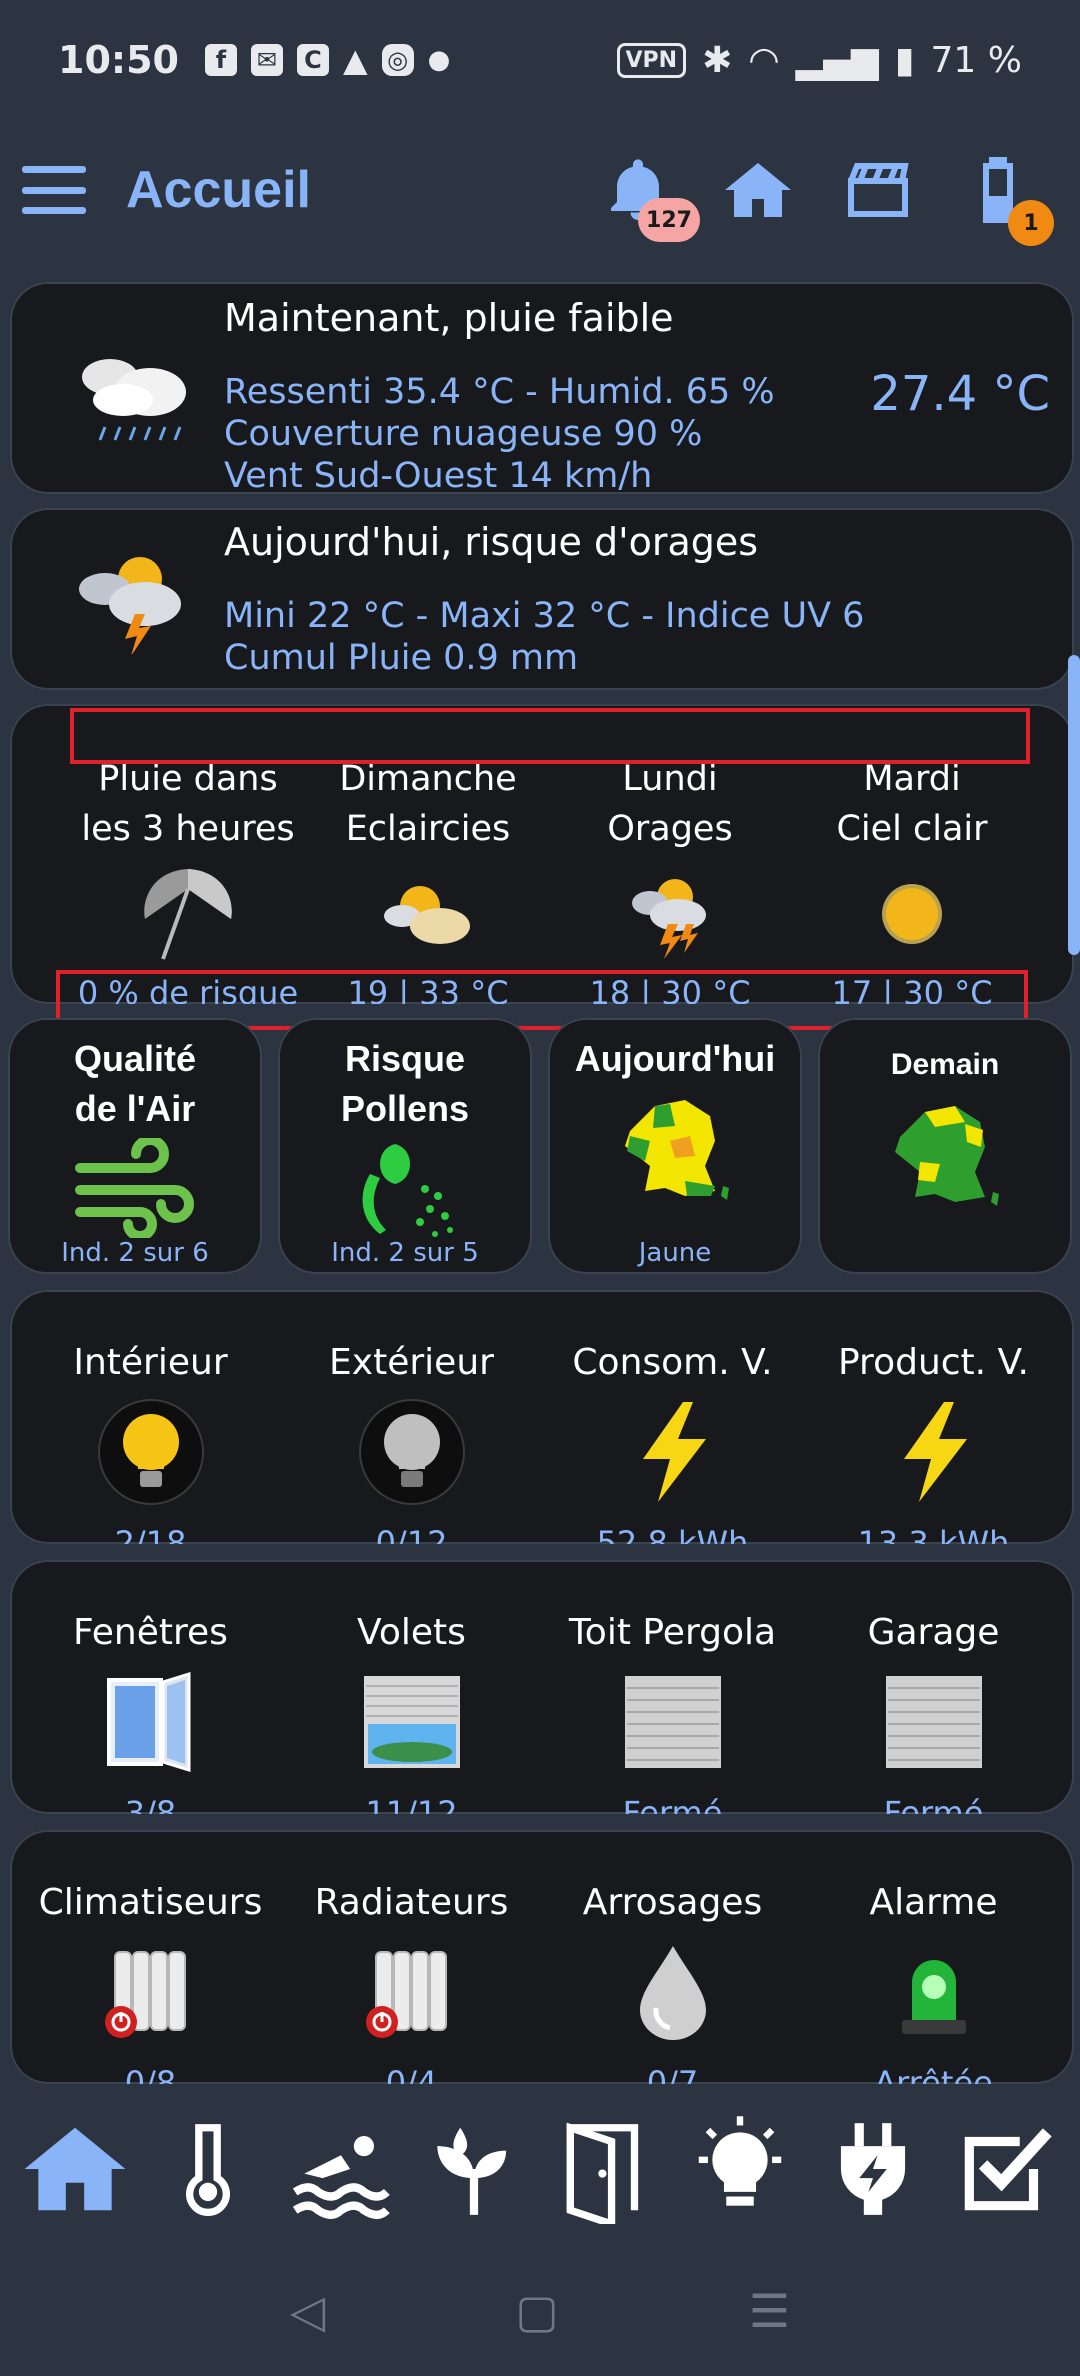 Image resolution: width=1080 pixels, height=2376 pixels. What do you see at coordinates (540, 60) in the screenshot?
I see `status-bar: 10:50 f ✉ C ▲ ◎ ● VPN ✱ ◠ ▂▄▆ ▮ 71 %` at bounding box center [540, 60].